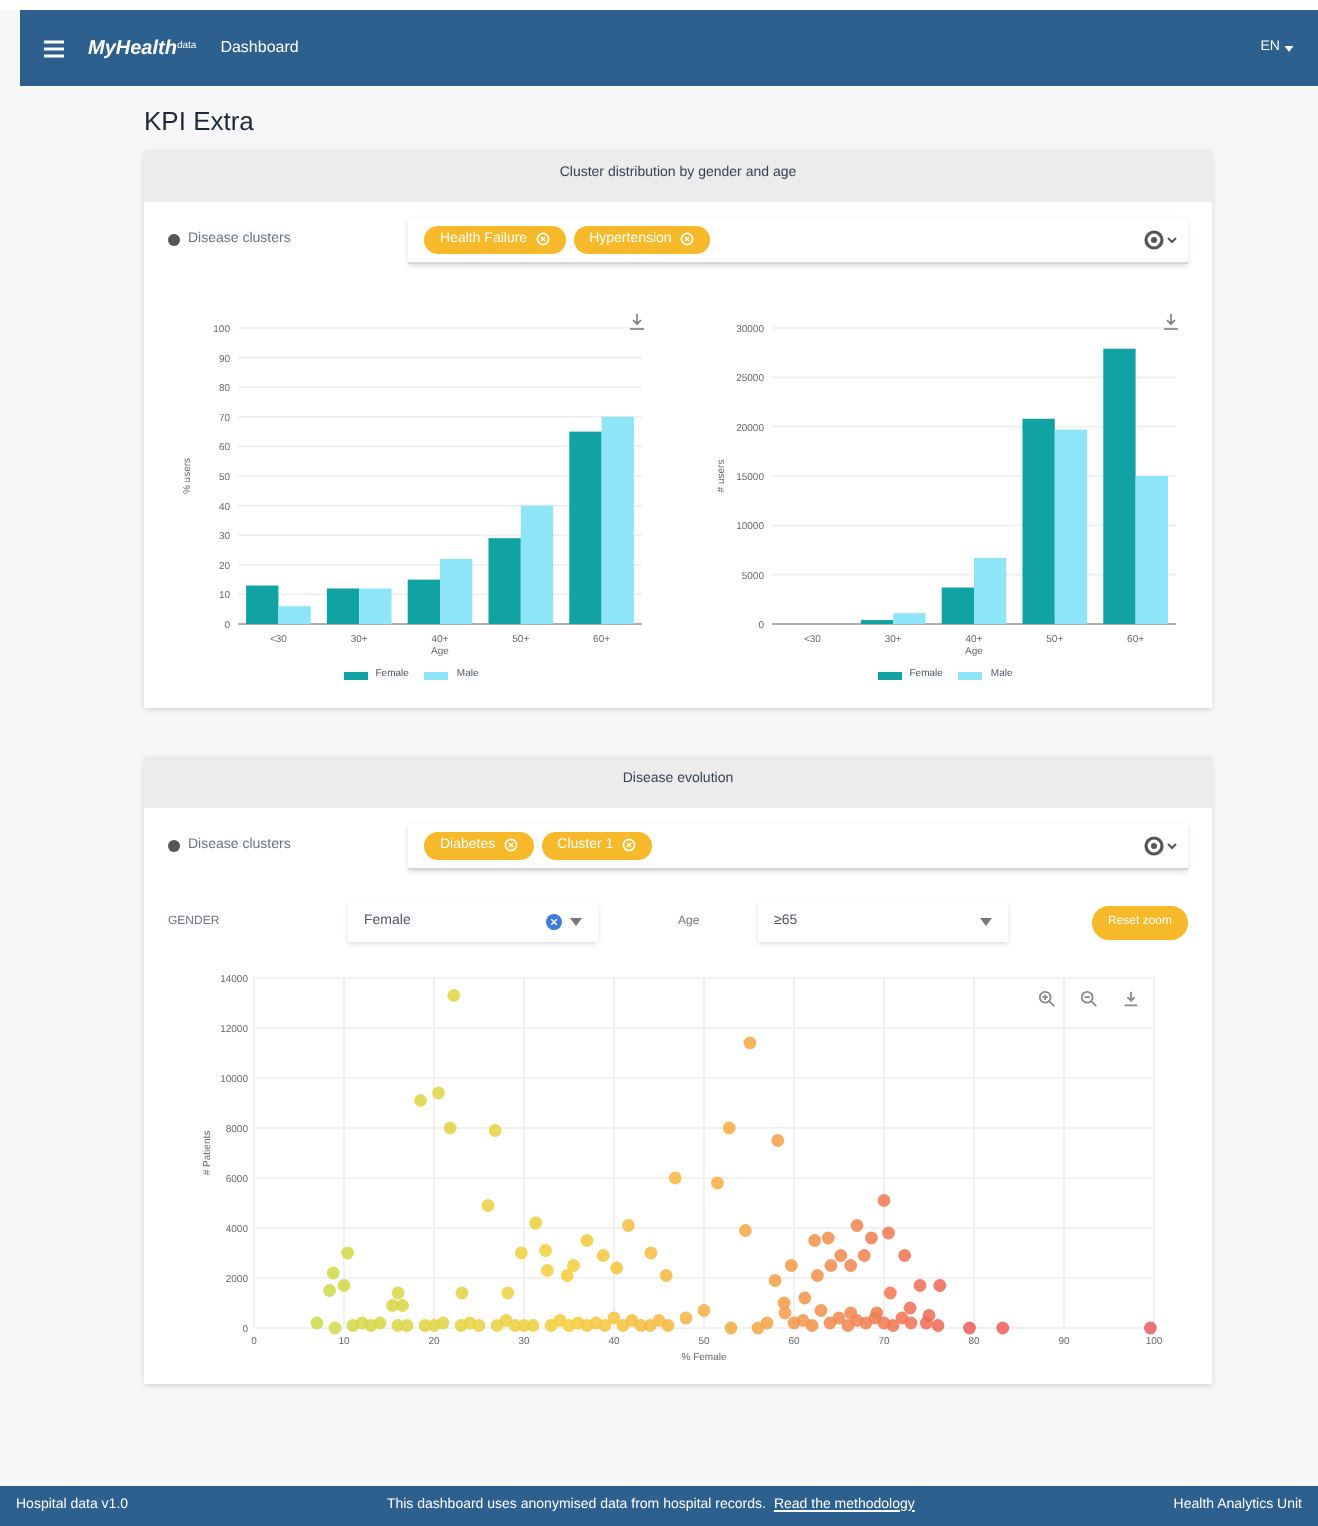  What do you see at coordinates (200, 122) in the screenshot?
I see `page-title: KPI Extra` at bounding box center [200, 122].